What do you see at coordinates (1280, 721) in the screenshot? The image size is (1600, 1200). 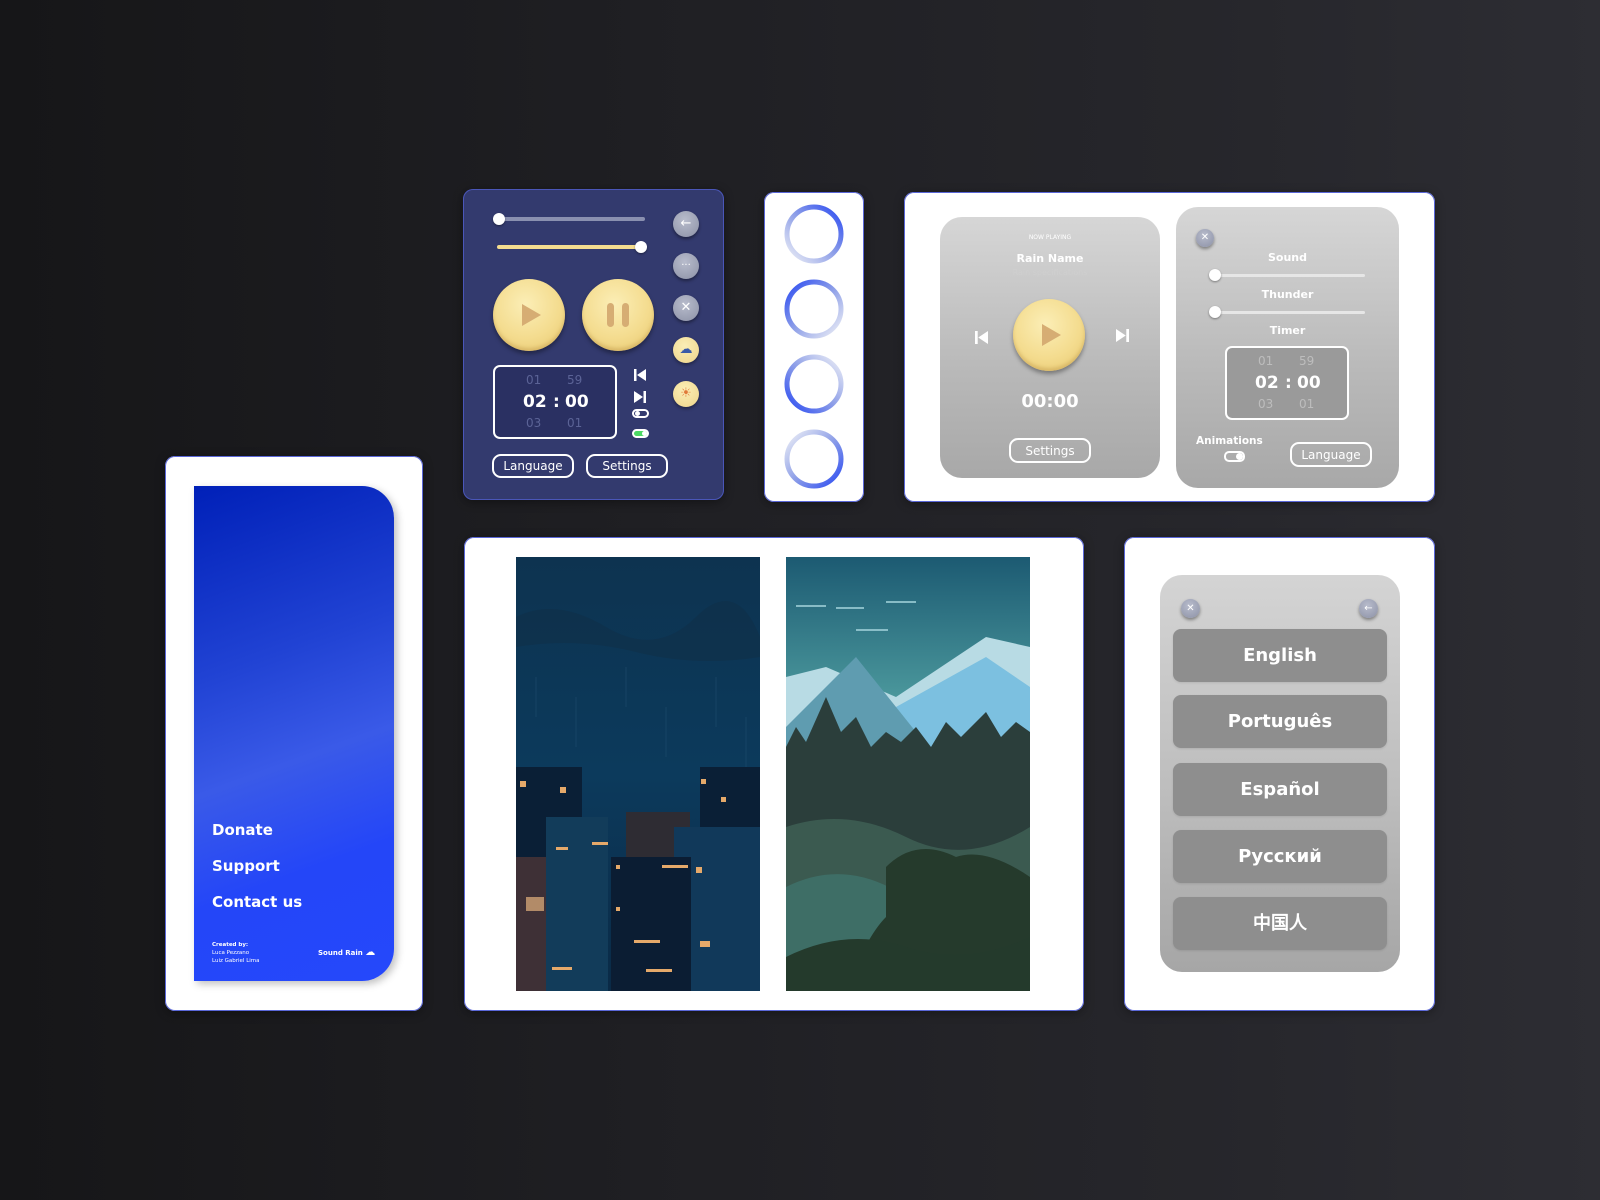 I see `language-option-portuguese: Português` at bounding box center [1280, 721].